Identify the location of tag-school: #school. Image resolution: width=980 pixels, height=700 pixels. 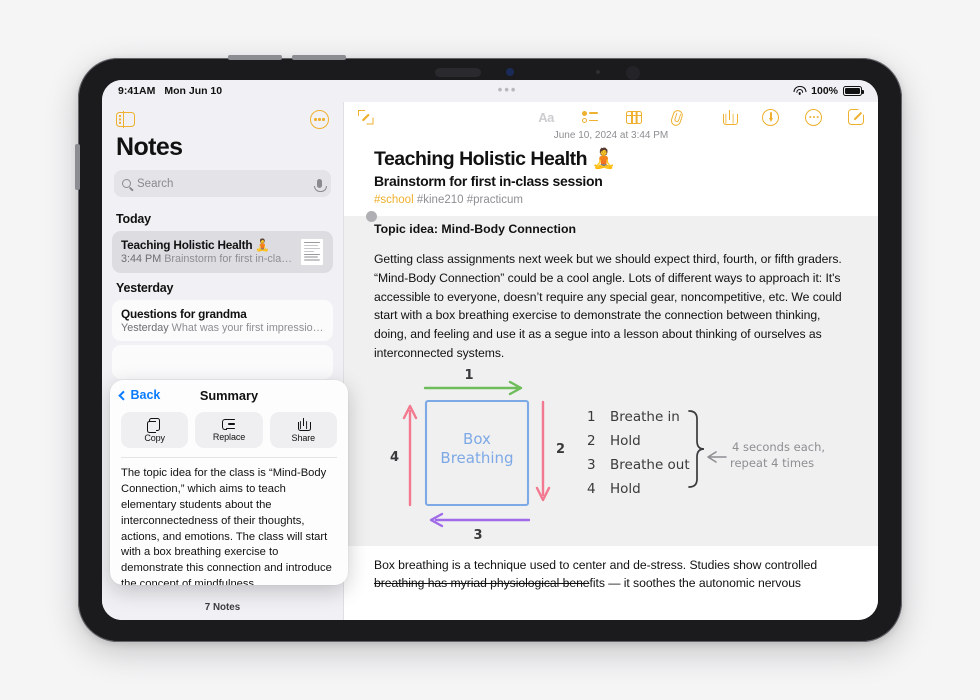
(394, 200).